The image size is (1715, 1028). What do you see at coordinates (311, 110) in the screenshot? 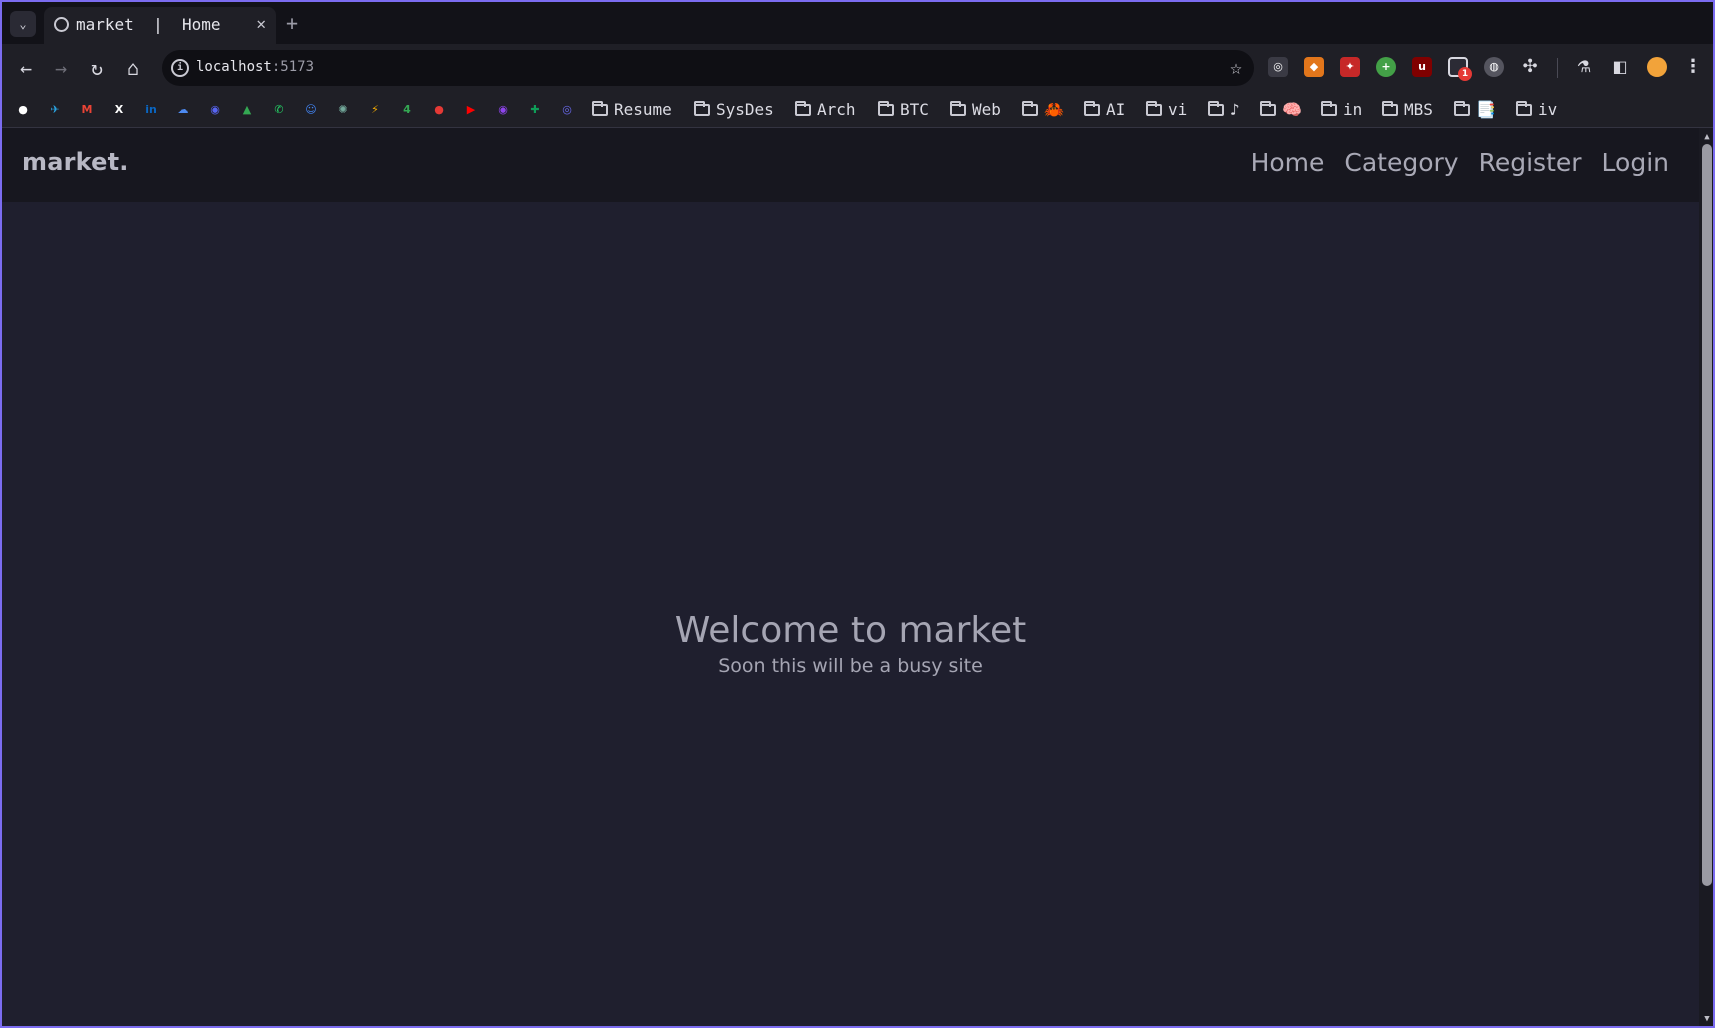
I see `bookmark-contacts-icon: ☺` at bounding box center [311, 110].